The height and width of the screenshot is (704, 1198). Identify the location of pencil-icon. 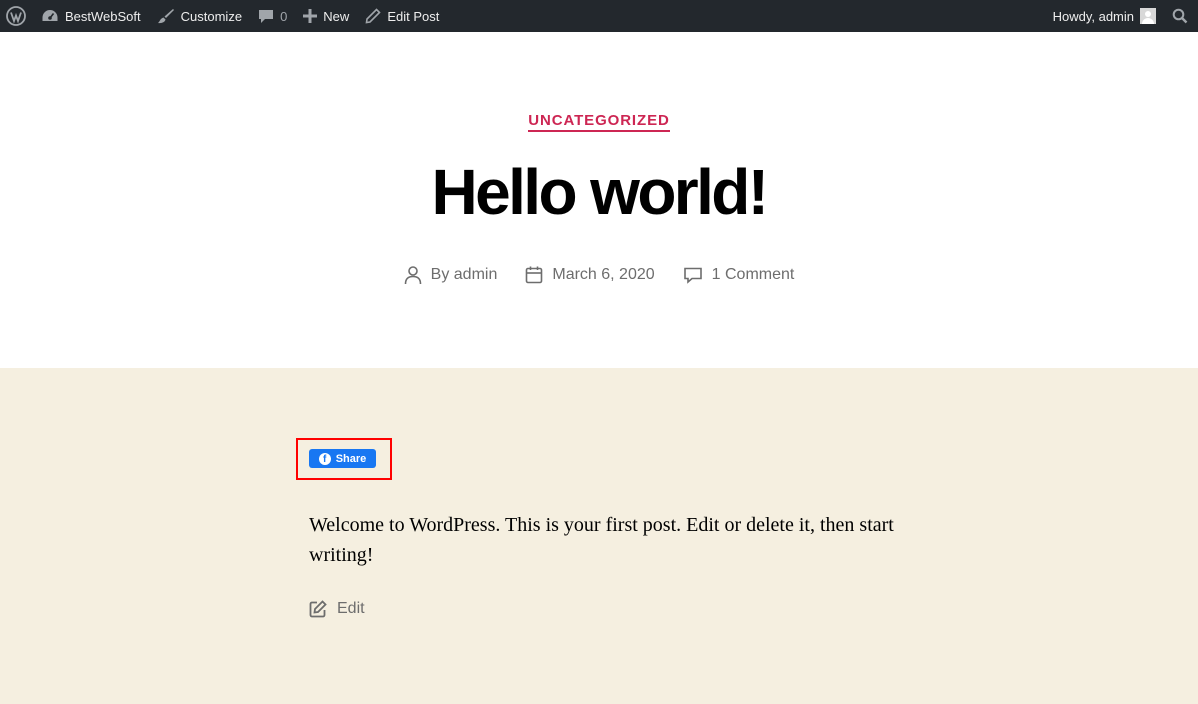
(373, 16).